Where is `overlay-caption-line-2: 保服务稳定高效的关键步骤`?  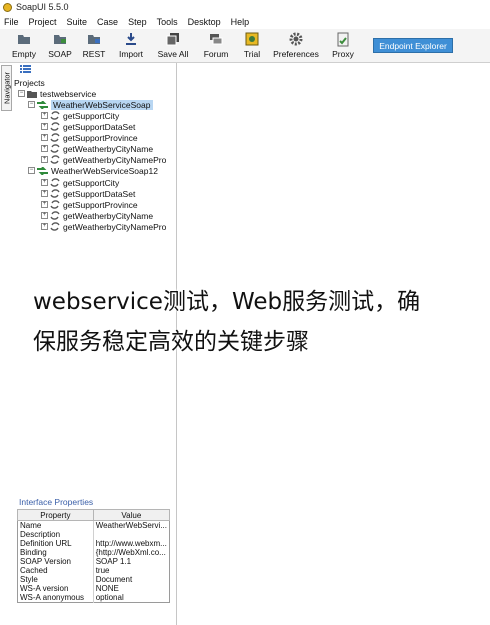
overlay-caption-line-2: 保服务稳定高效的关键步骤 is located at coordinates (171, 342).